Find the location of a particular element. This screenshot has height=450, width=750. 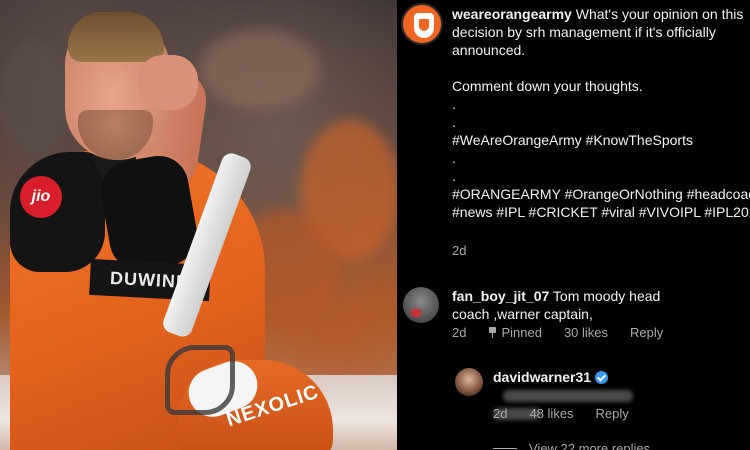

player-hand is located at coordinates (168, 82).